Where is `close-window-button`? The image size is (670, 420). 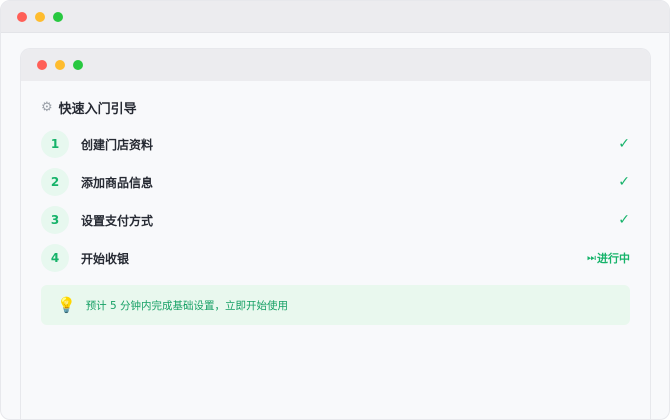
close-window-button is located at coordinates (22, 16).